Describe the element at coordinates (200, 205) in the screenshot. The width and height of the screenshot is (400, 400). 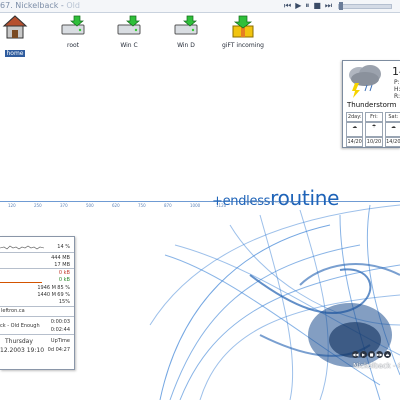
I see `wallpaper-ruler: 120 250 370 500 620 750 870 1000 1120` at that location.